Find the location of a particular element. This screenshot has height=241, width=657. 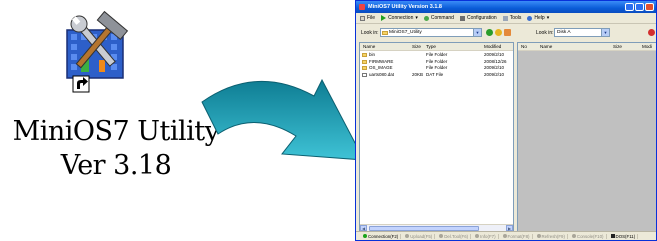

refresh-tab: Refresh(F9) is located at coordinates (551, 236).